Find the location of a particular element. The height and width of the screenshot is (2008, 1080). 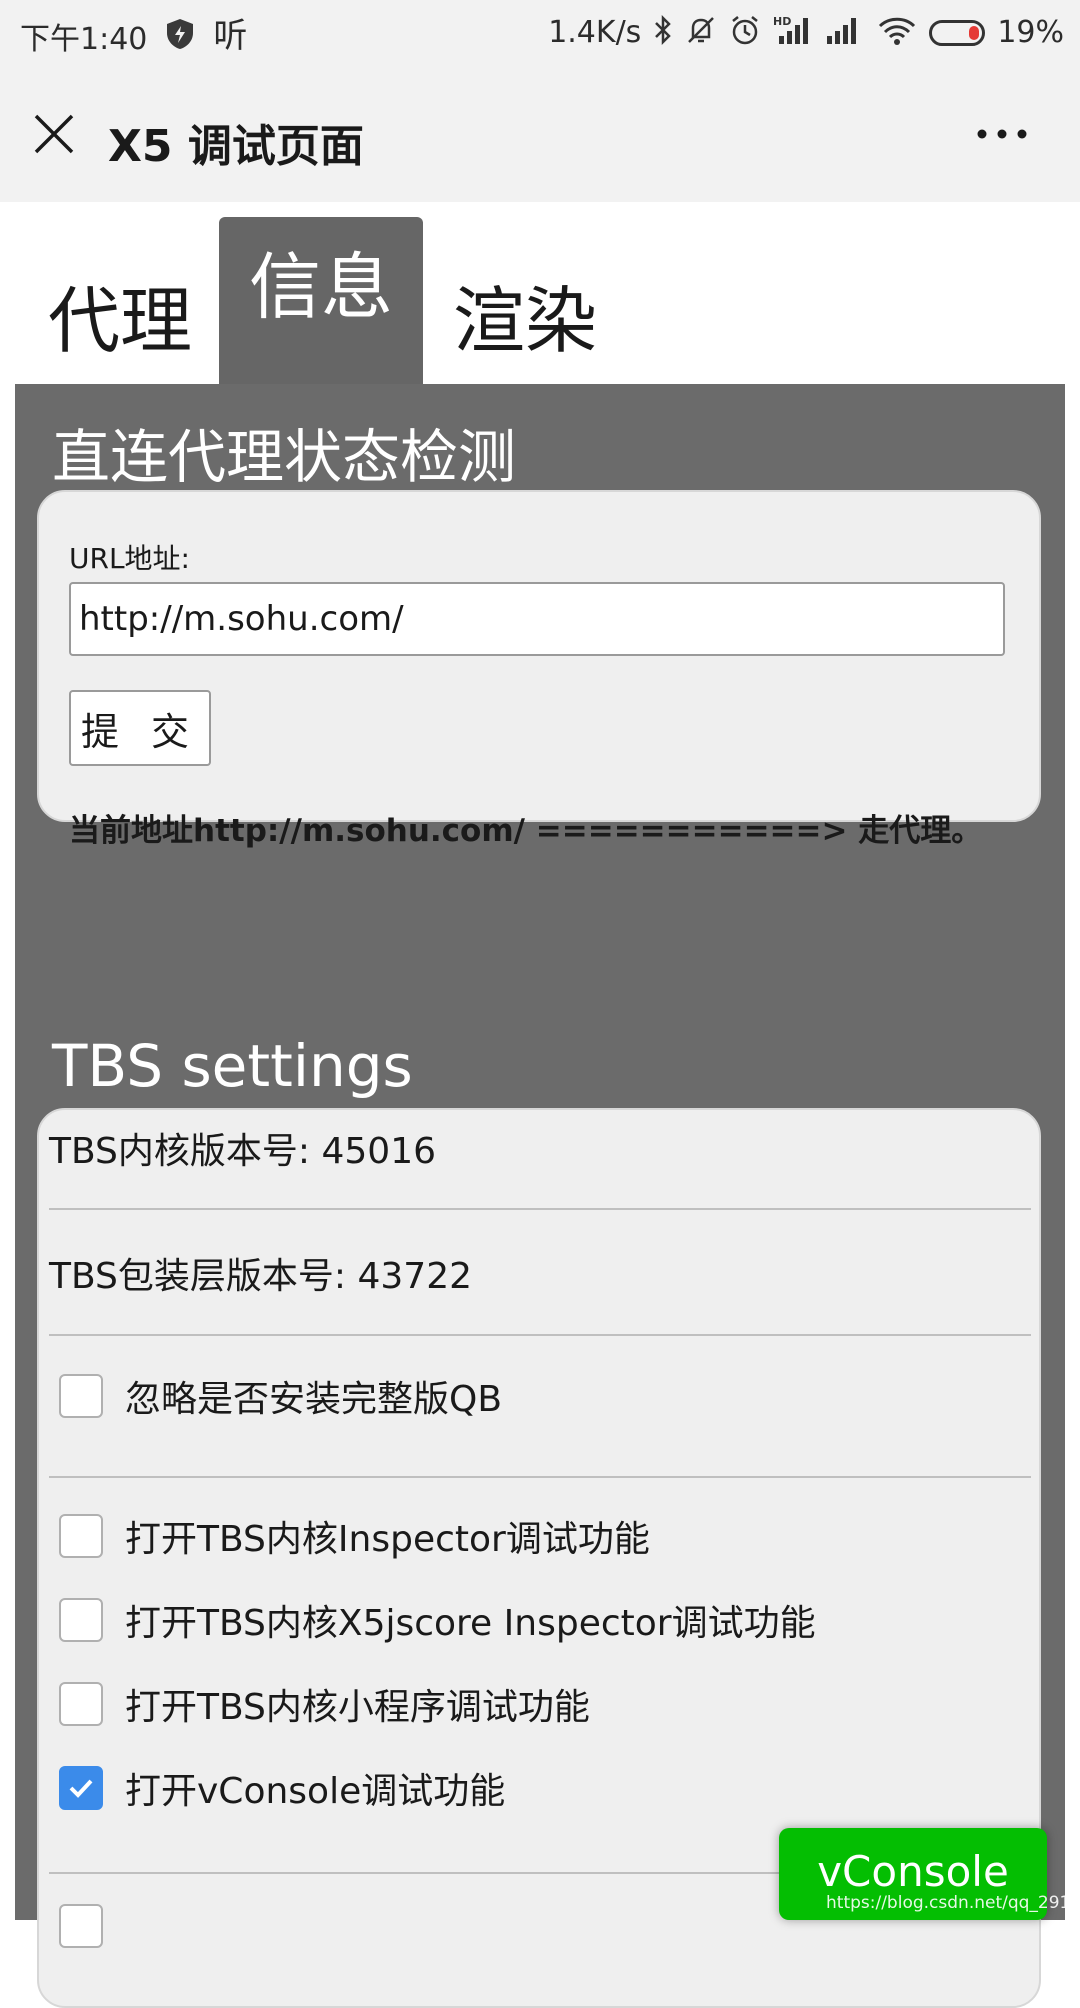

bluetooth-icon is located at coordinates (663, 32).